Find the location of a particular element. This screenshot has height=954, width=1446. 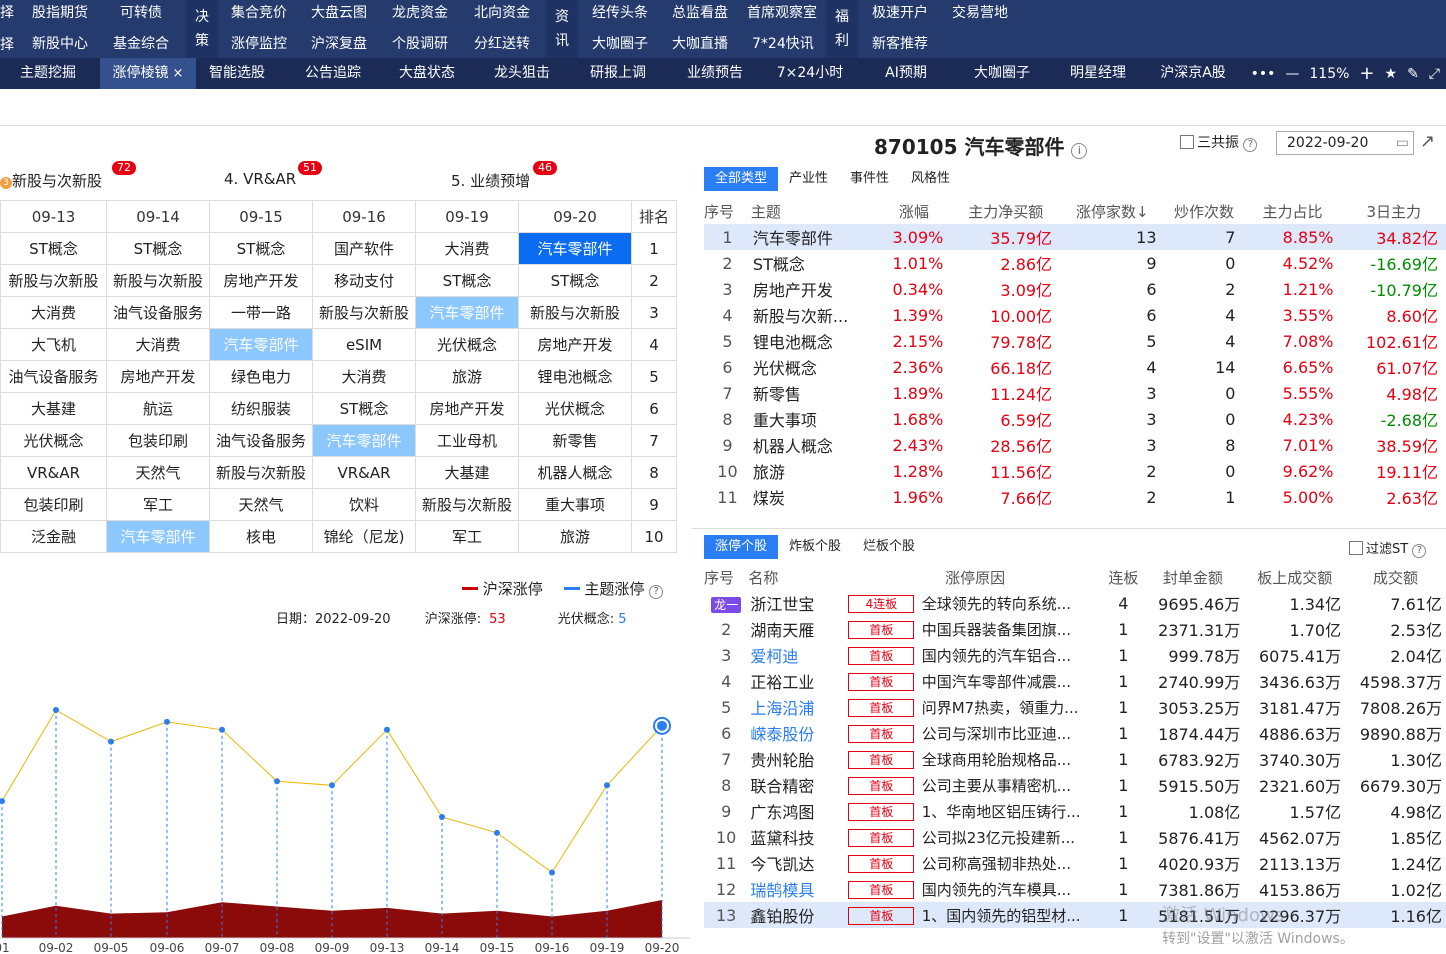

tab-longtou: 龙头狙击 is located at coordinates (522, 73).